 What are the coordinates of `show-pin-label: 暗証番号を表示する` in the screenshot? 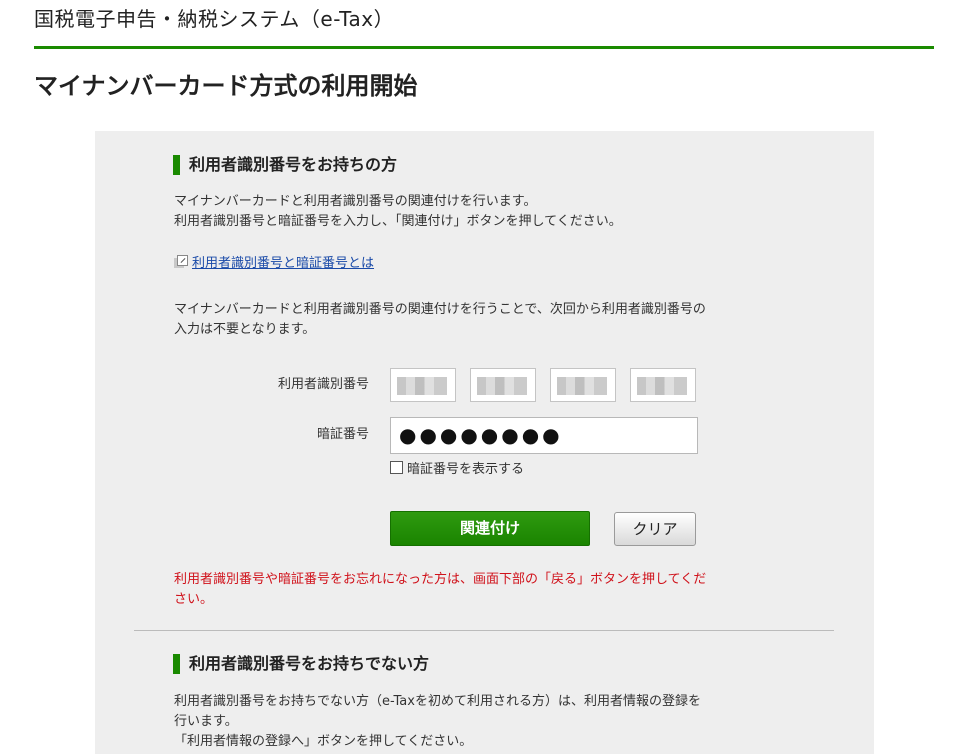 It's located at (466, 469).